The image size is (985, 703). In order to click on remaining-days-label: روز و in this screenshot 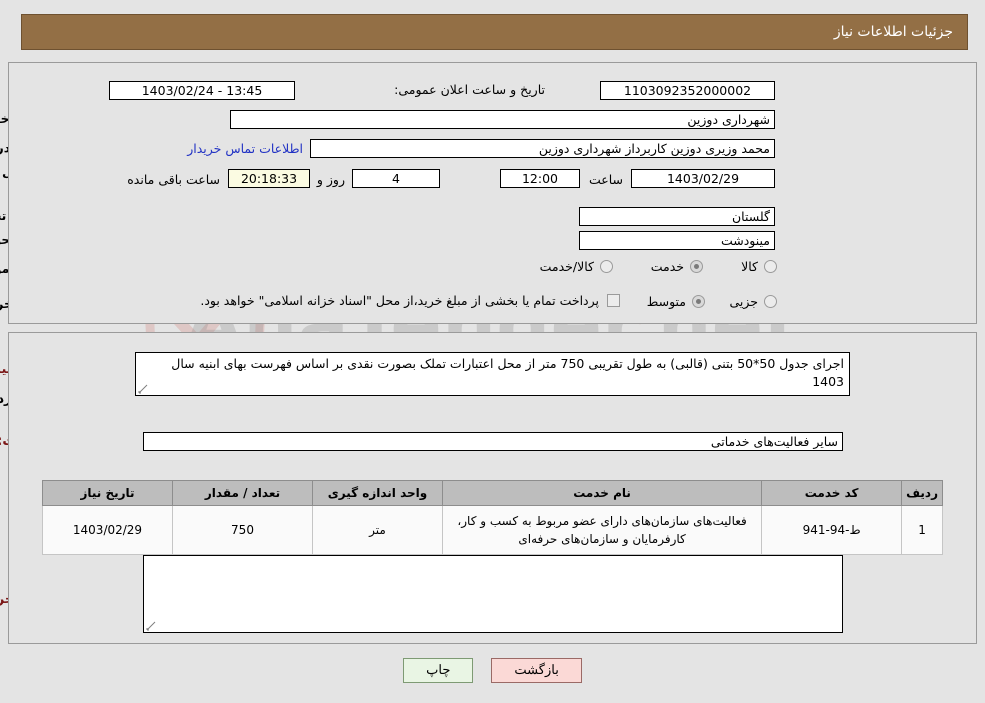, I will do `click(330, 179)`.